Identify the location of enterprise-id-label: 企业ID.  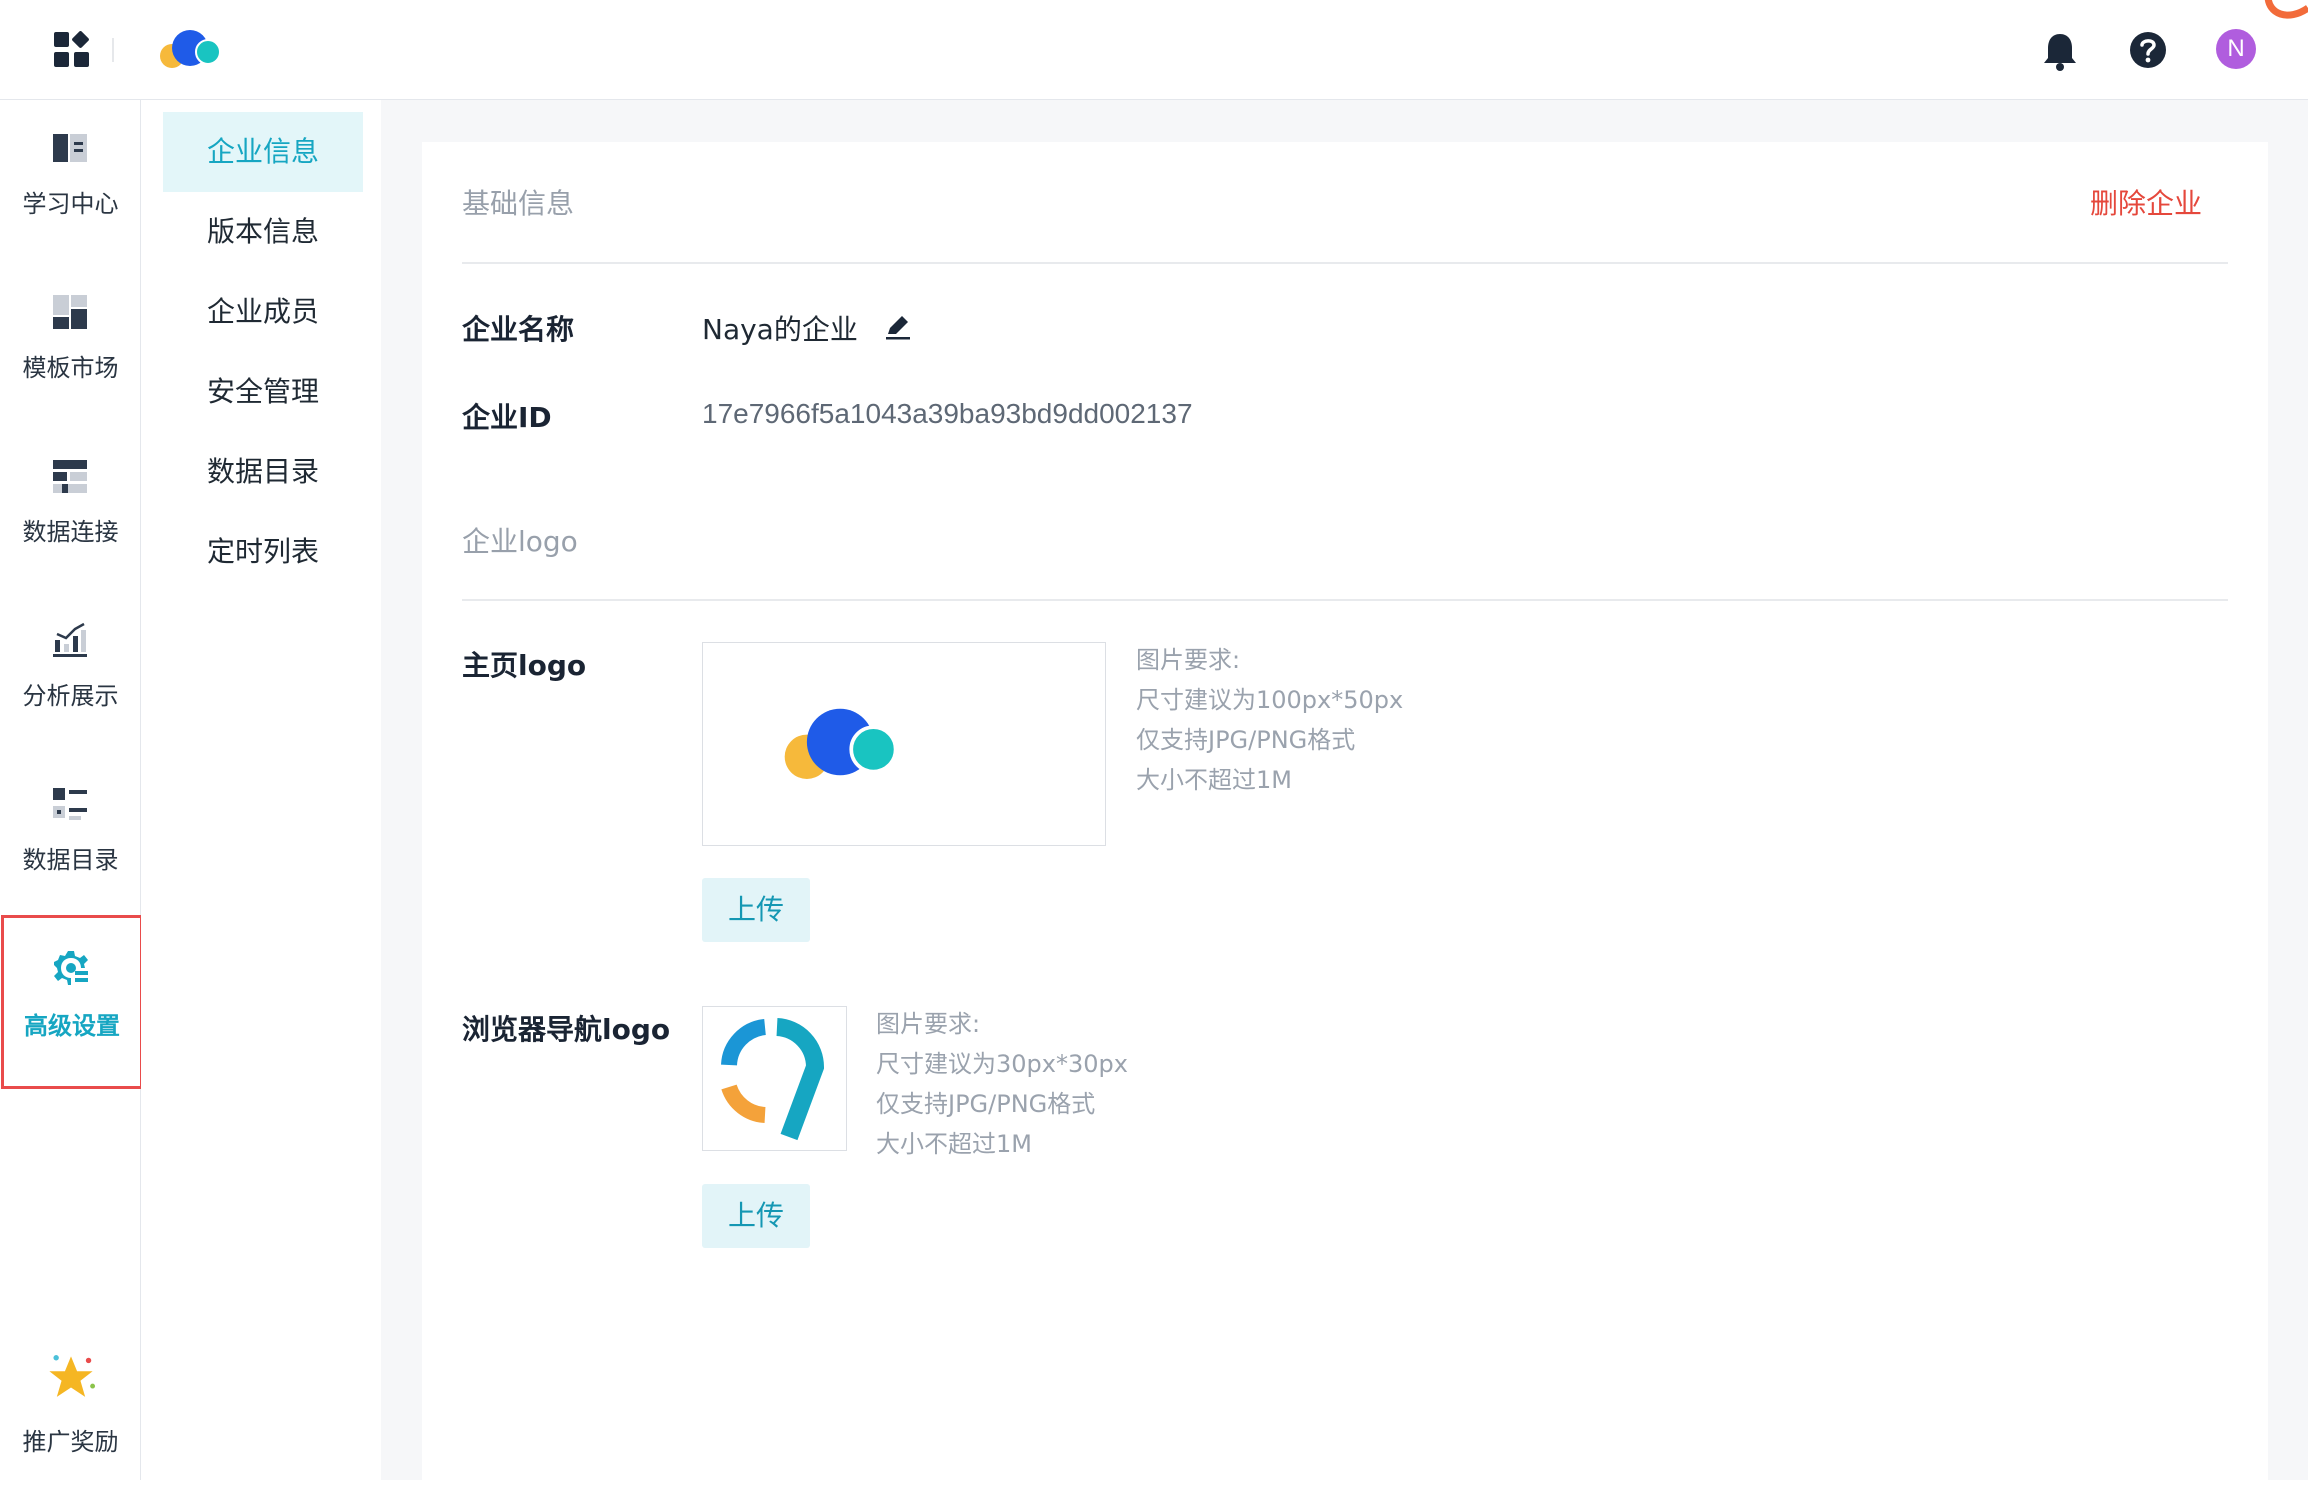
(507, 417).